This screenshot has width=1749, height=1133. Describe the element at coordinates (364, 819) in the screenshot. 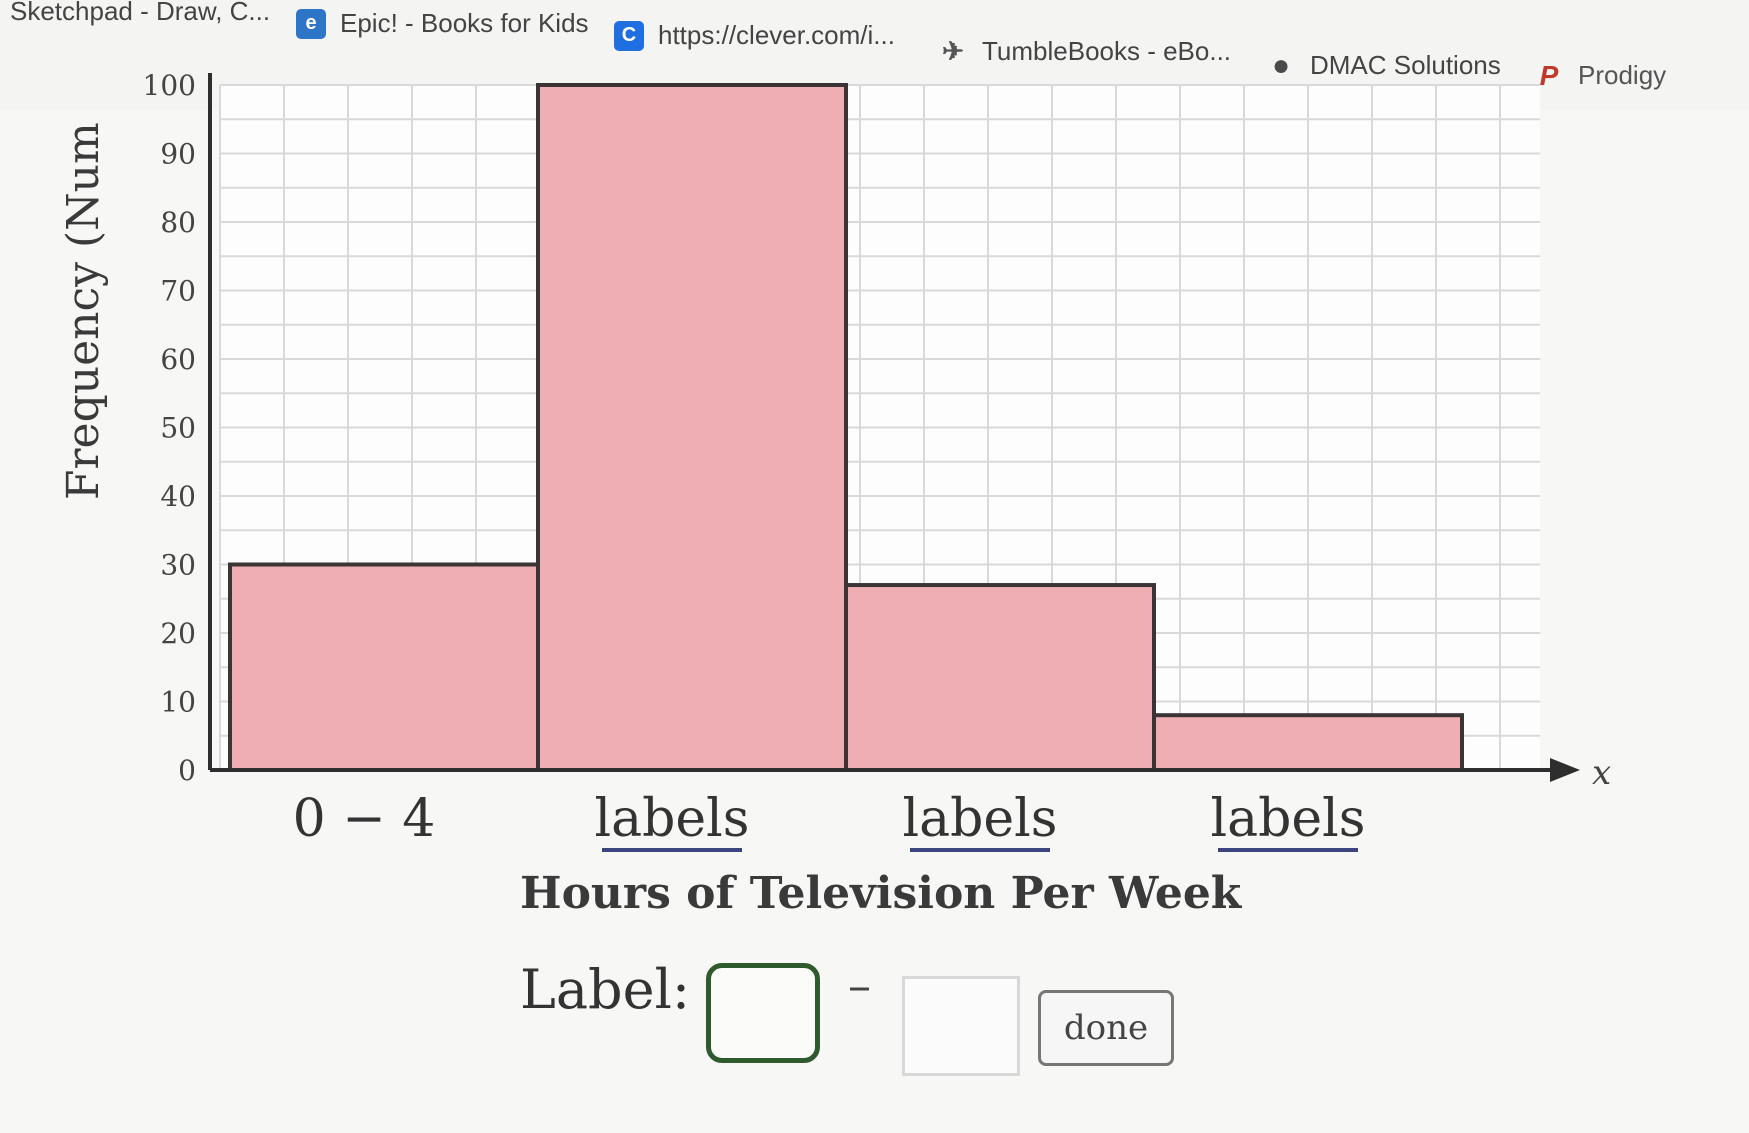

I see `x-category-label: 0 − 4` at that location.